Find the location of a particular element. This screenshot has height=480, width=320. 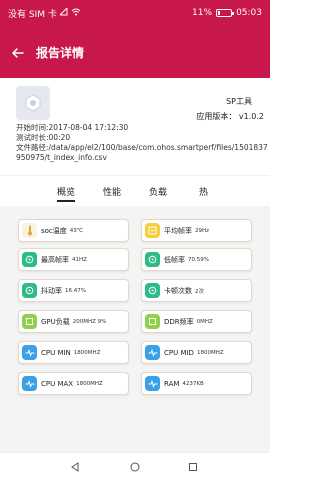

tab-performance: 性能 is located at coordinates (112, 191).